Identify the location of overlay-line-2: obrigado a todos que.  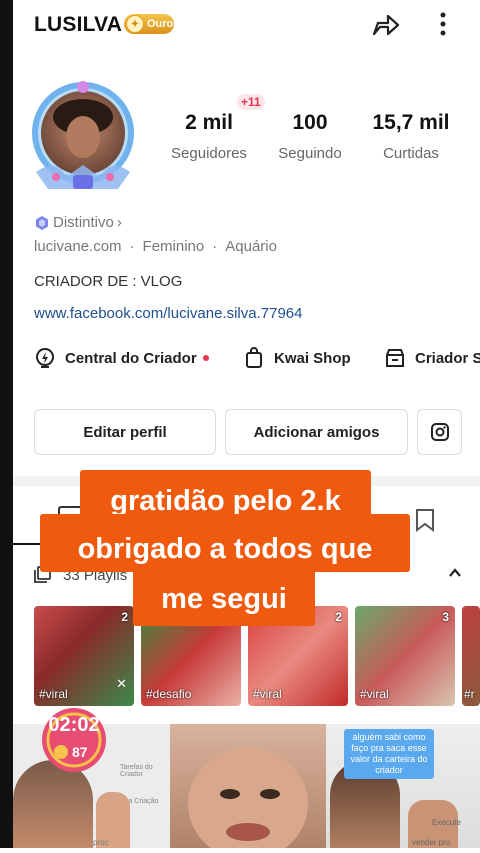
(225, 549).